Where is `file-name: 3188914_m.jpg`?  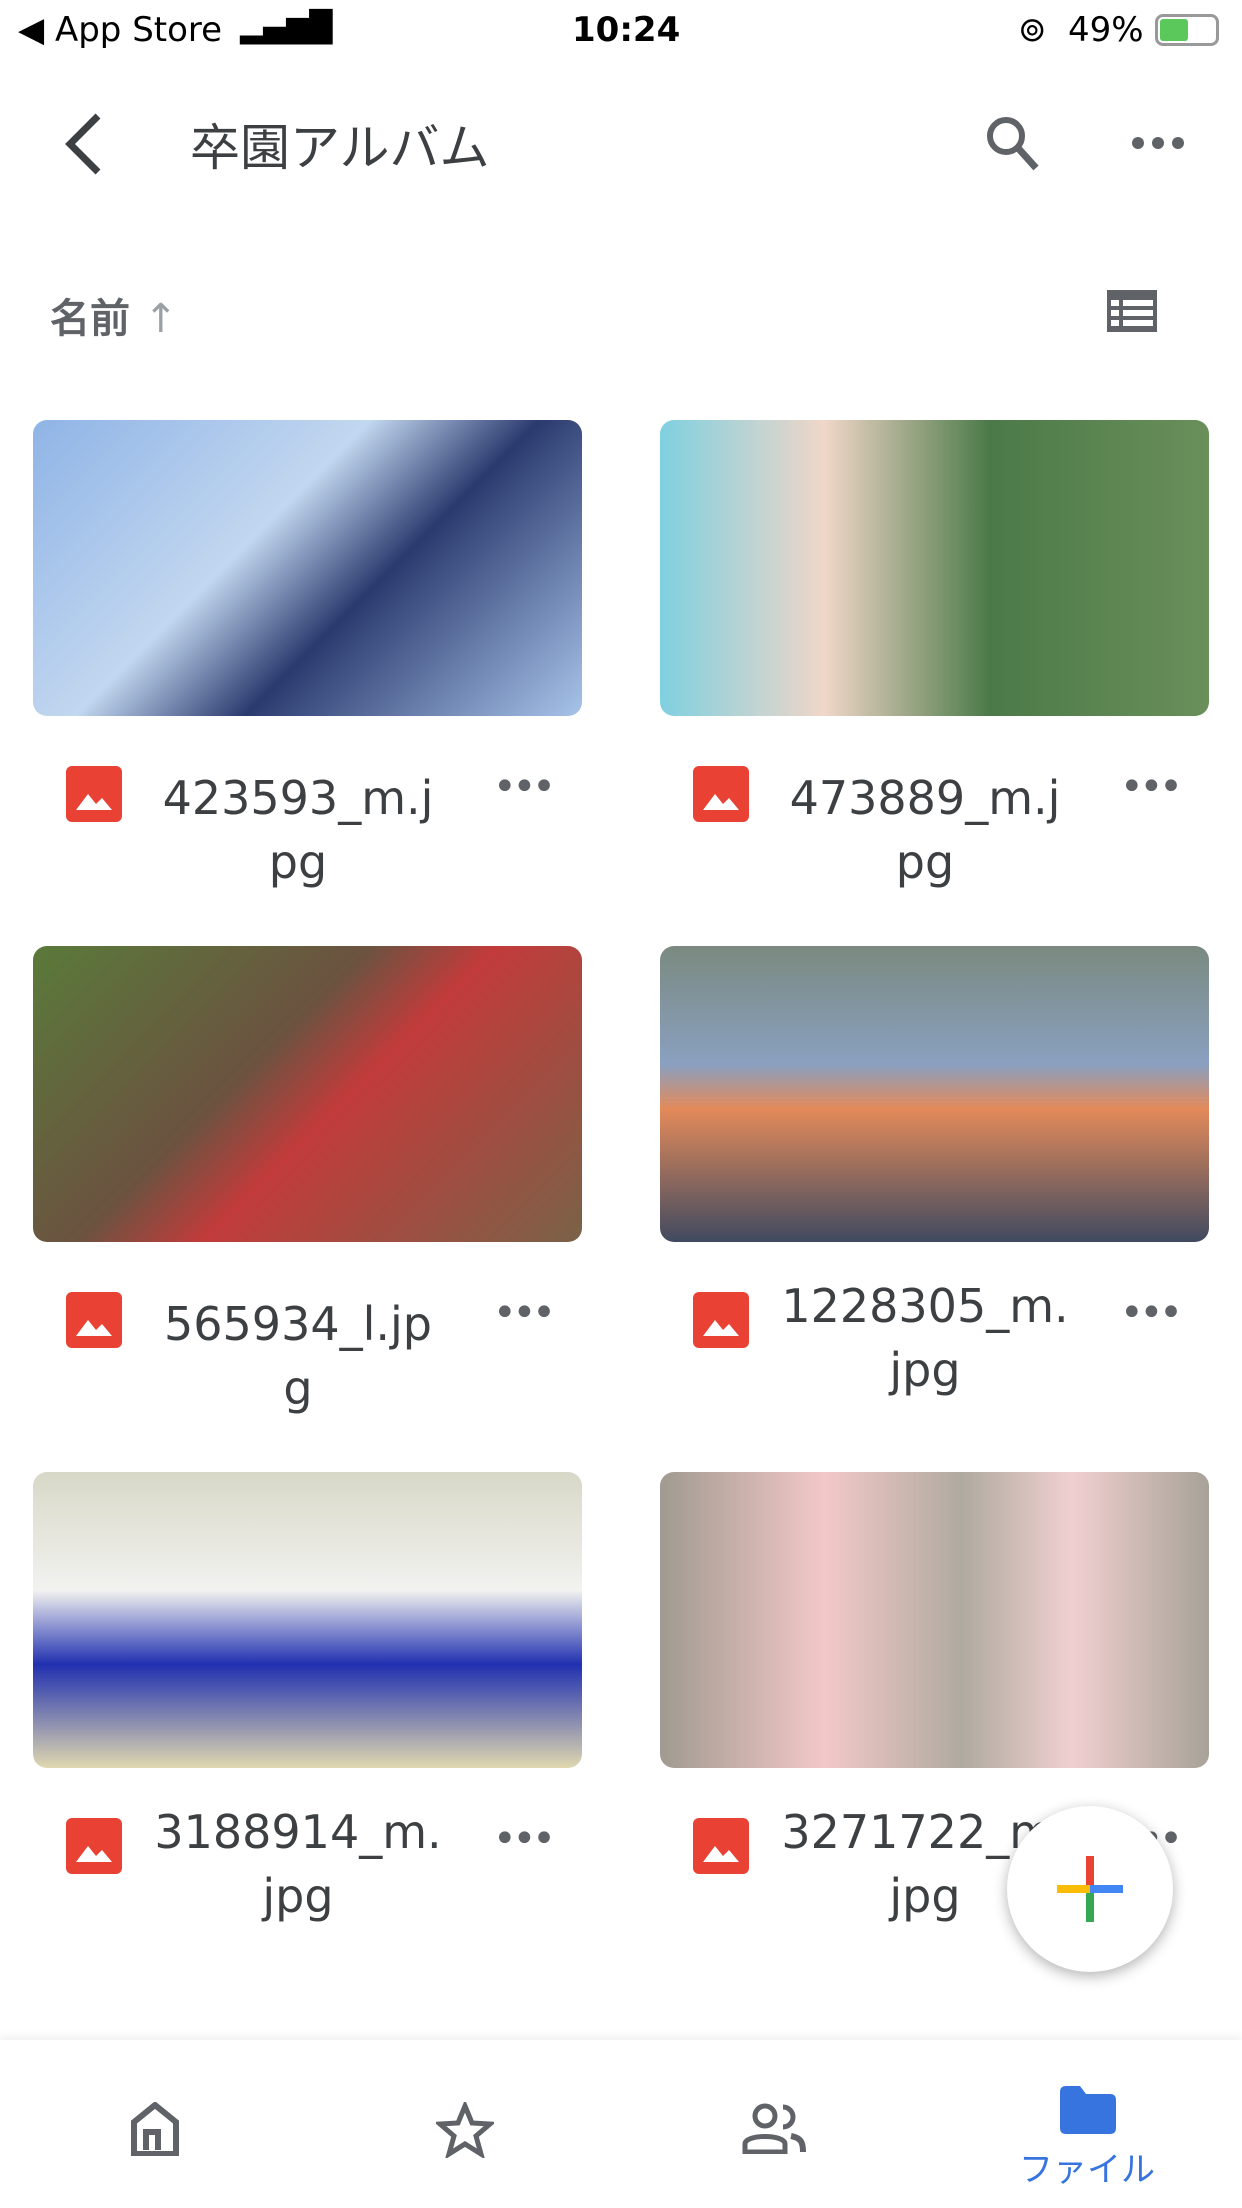
file-name: 3188914_m.jpg is located at coordinates (298, 1864).